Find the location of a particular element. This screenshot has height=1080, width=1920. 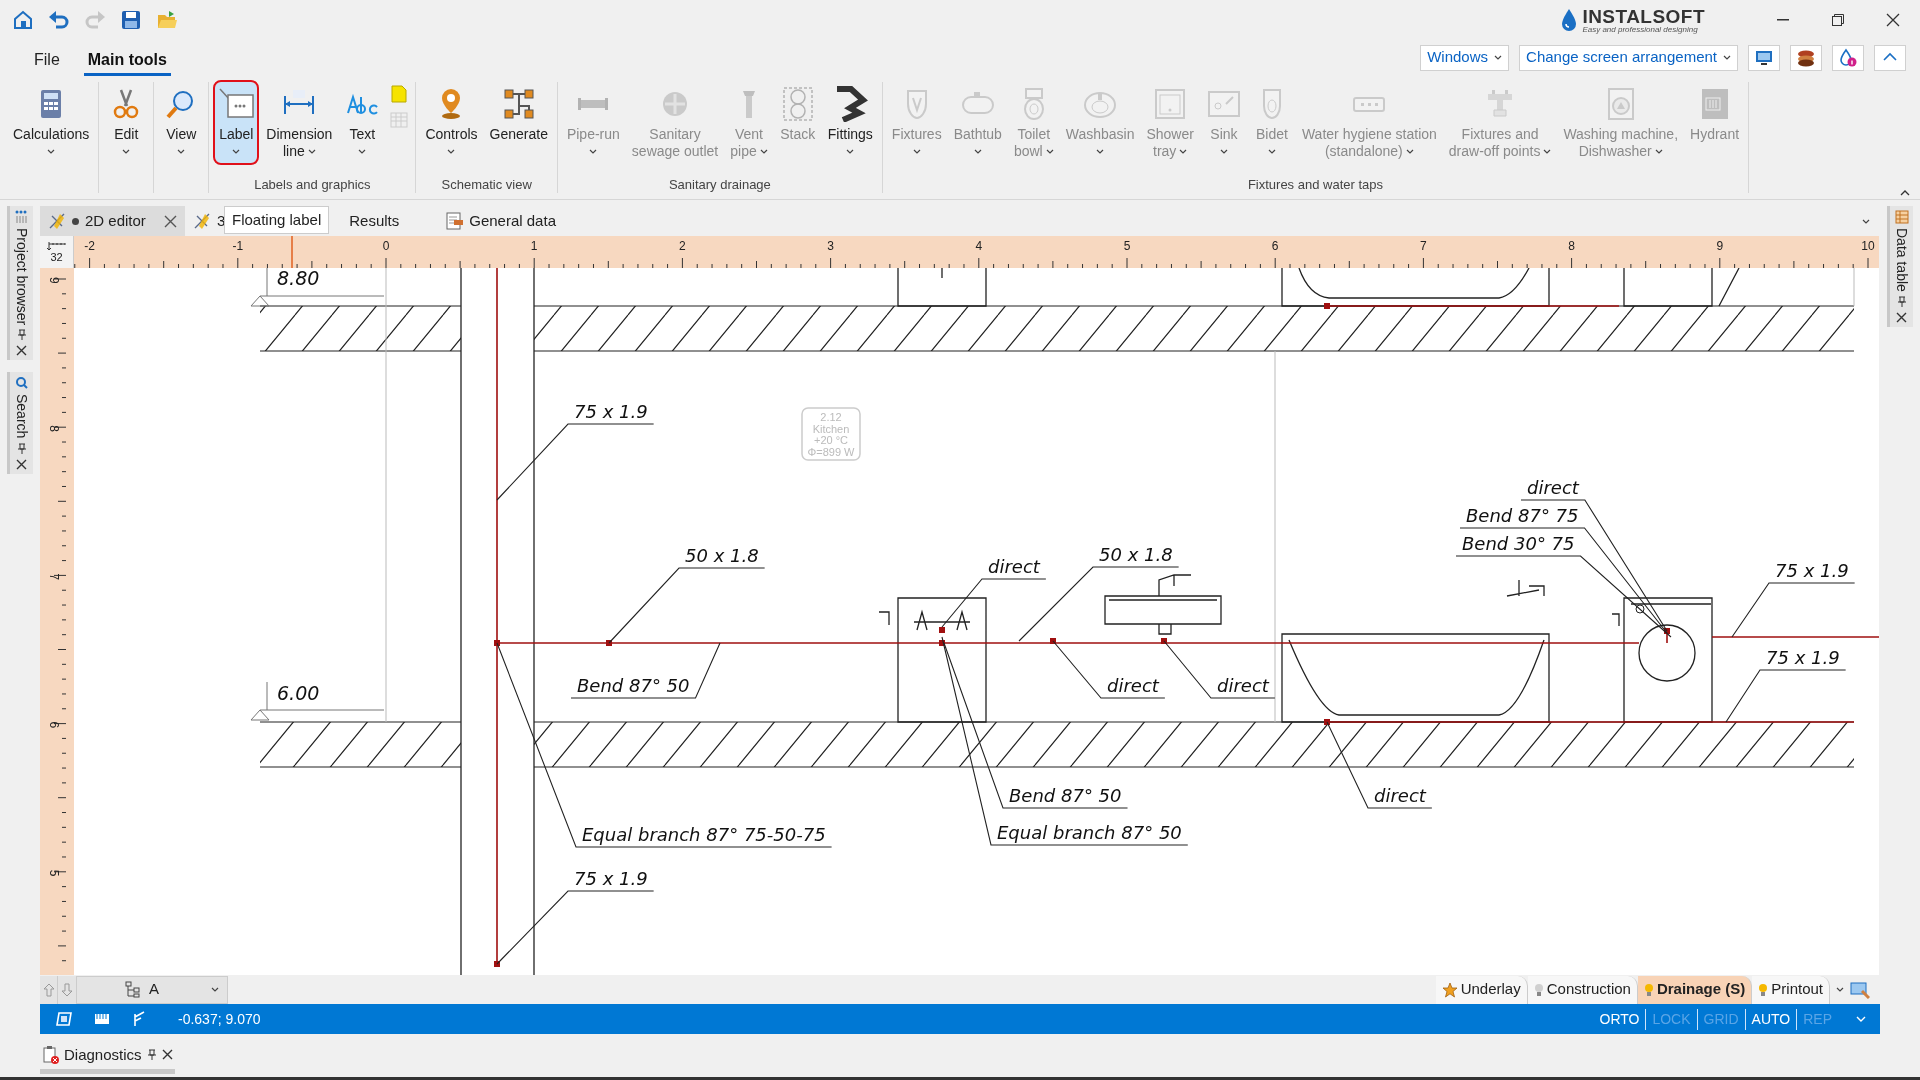

faucet-drawing is located at coordinates (1525, 588).